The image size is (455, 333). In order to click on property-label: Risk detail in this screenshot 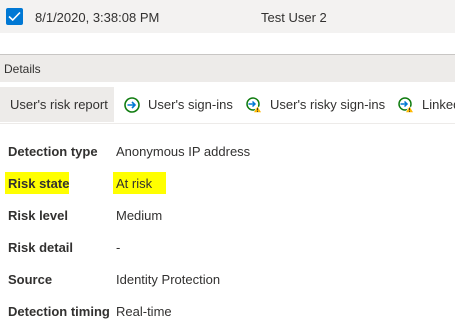, I will do `click(41, 247)`.